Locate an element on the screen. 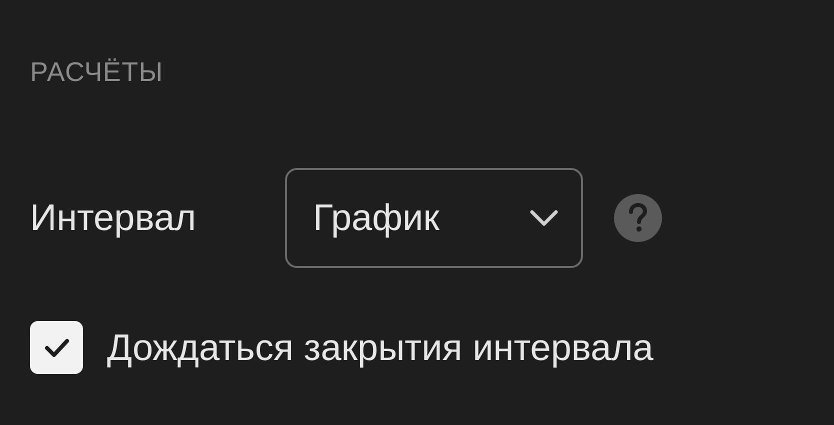  help-icon is located at coordinates (638, 218).